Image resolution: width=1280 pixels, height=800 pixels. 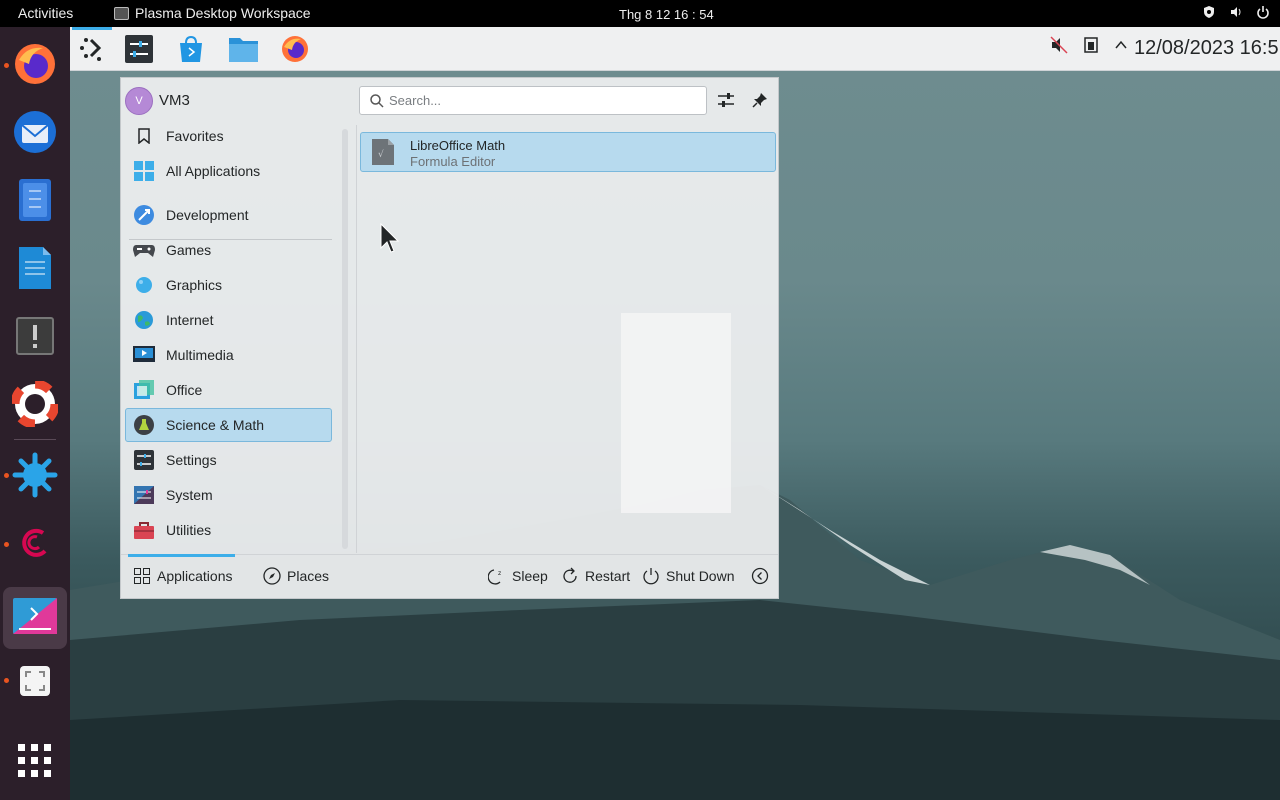 I want to click on screenshot-dock-icon, so click(x=35, y=681).